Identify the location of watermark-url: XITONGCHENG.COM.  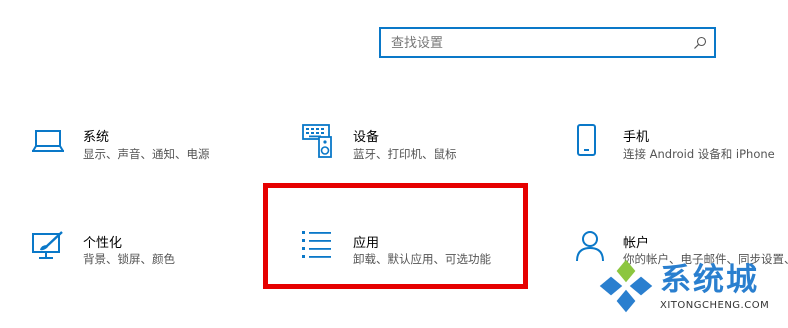
(715, 305).